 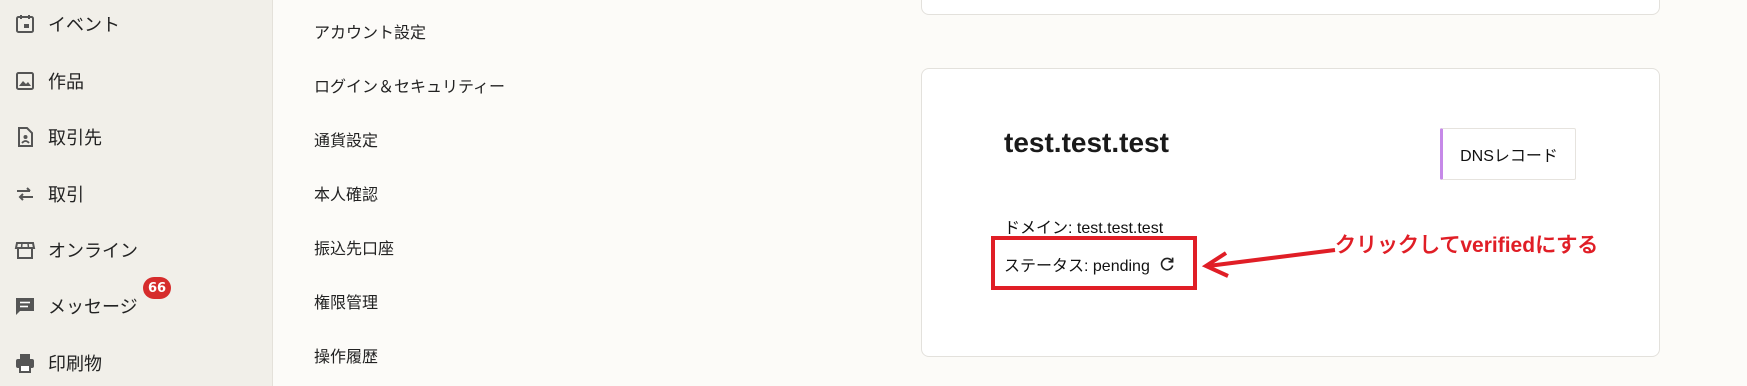 What do you see at coordinates (25, 81) in the screenshot?
I see `image-icon` at bounding box center [25, 81].